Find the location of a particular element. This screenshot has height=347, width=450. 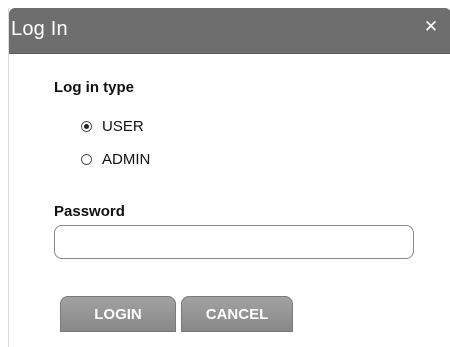

password-field is located at coordinates (234, 242).